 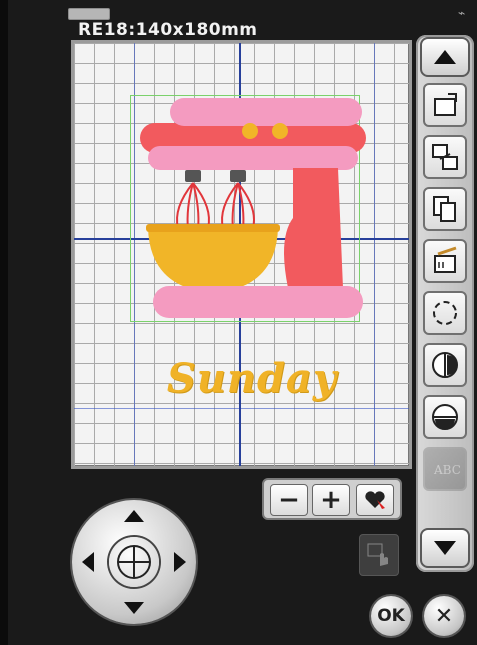 I want to click on zoom-in-button: +, so click(x=331, y=500).